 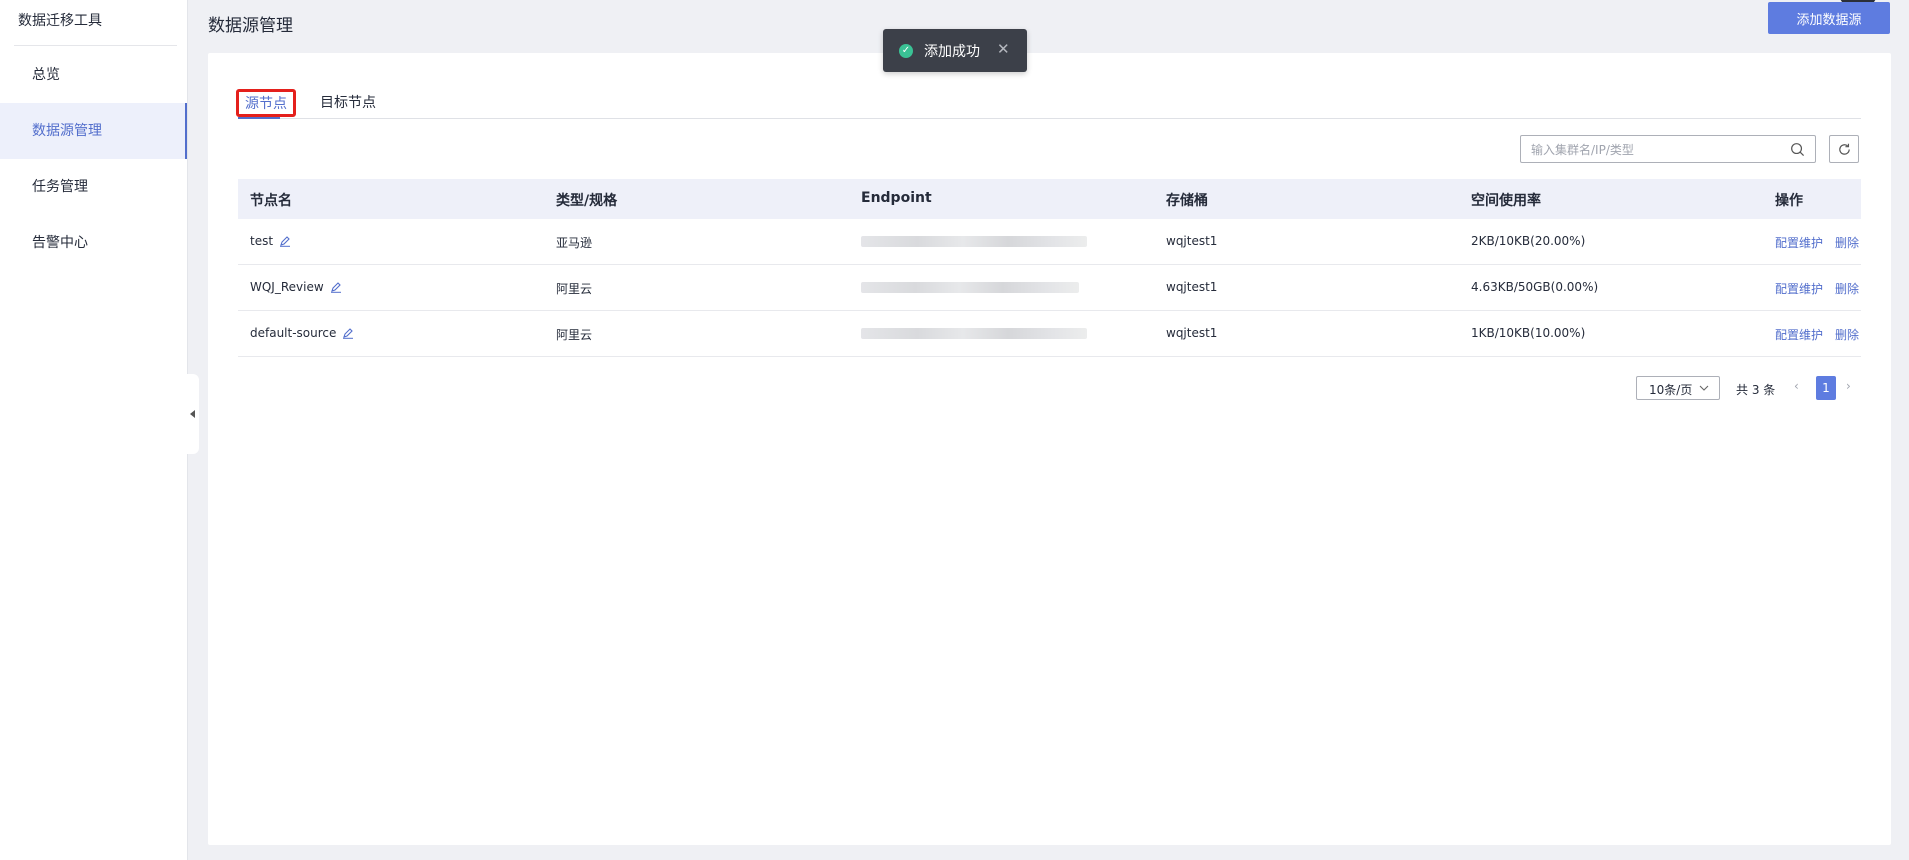 I want to click on refresh-button, so click(x=1844, y=149).